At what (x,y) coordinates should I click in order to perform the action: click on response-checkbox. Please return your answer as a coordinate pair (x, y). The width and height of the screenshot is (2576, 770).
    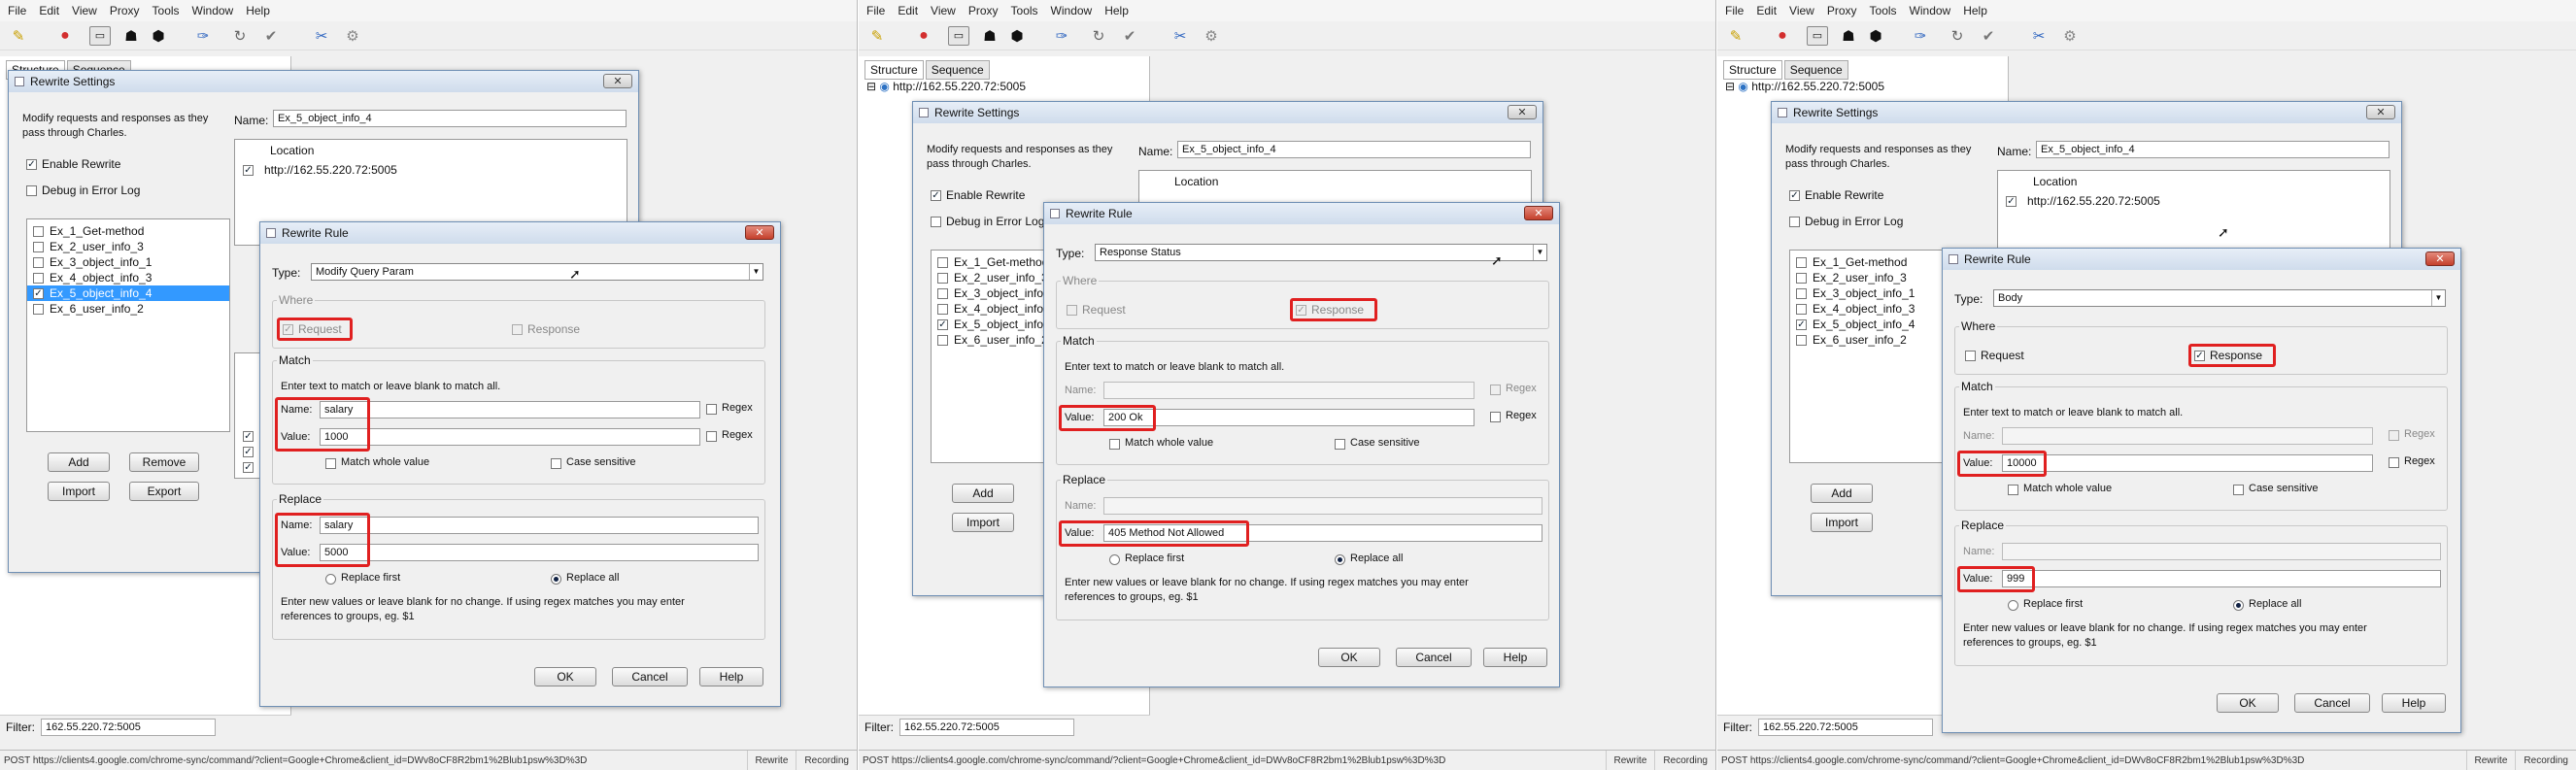
    Looking at the image, I should click on (517, 329).